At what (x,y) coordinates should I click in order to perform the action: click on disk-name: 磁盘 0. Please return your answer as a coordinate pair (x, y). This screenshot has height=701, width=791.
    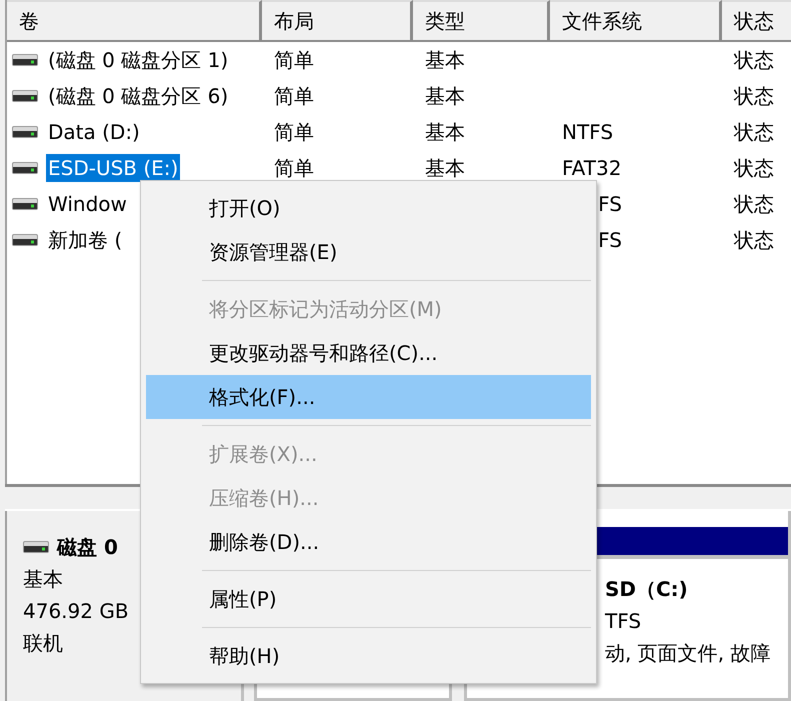
    Looking at the image, I should click on (87, 547).